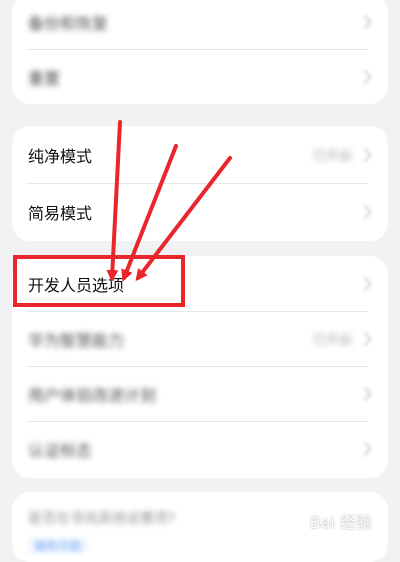 The image size is (400, 562). I want to click on settings-row-smart-ability: 华为智慧能力 已开启, so click(200, 338).